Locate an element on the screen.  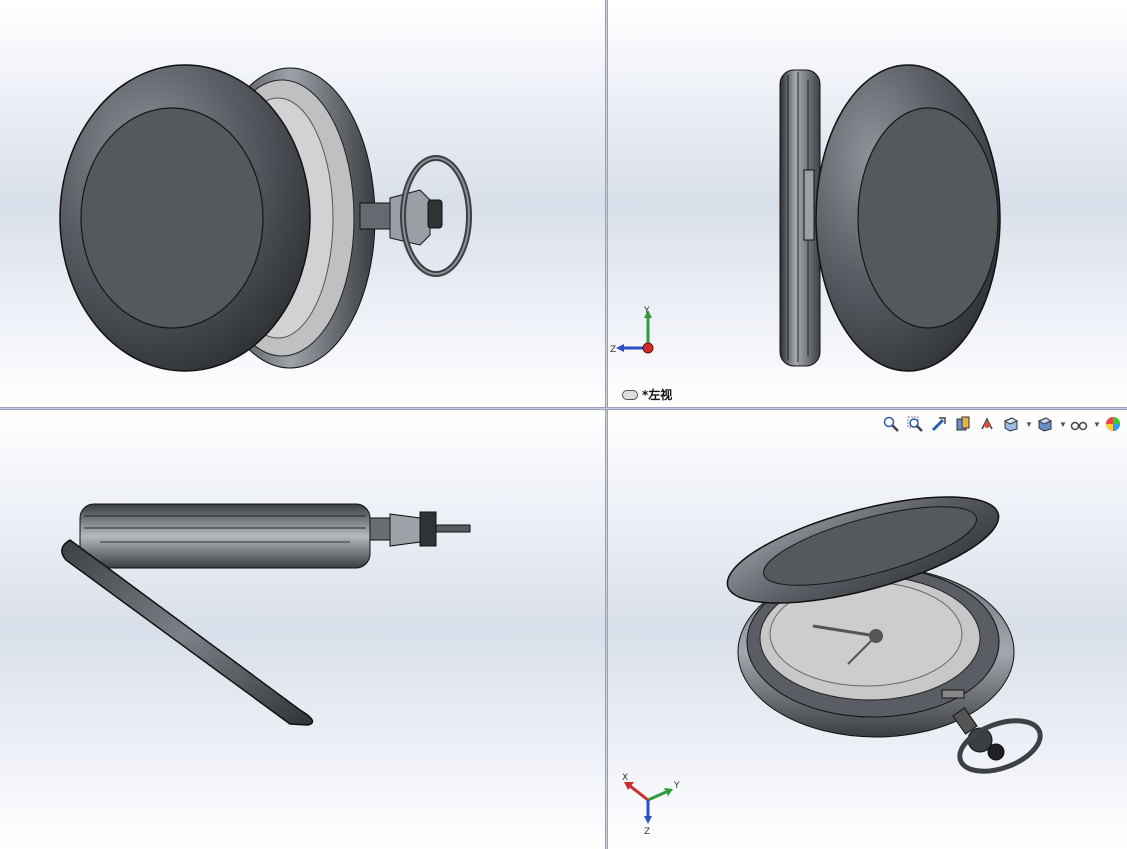
view-name-label: *左视 is located at coordinates (647, 394).